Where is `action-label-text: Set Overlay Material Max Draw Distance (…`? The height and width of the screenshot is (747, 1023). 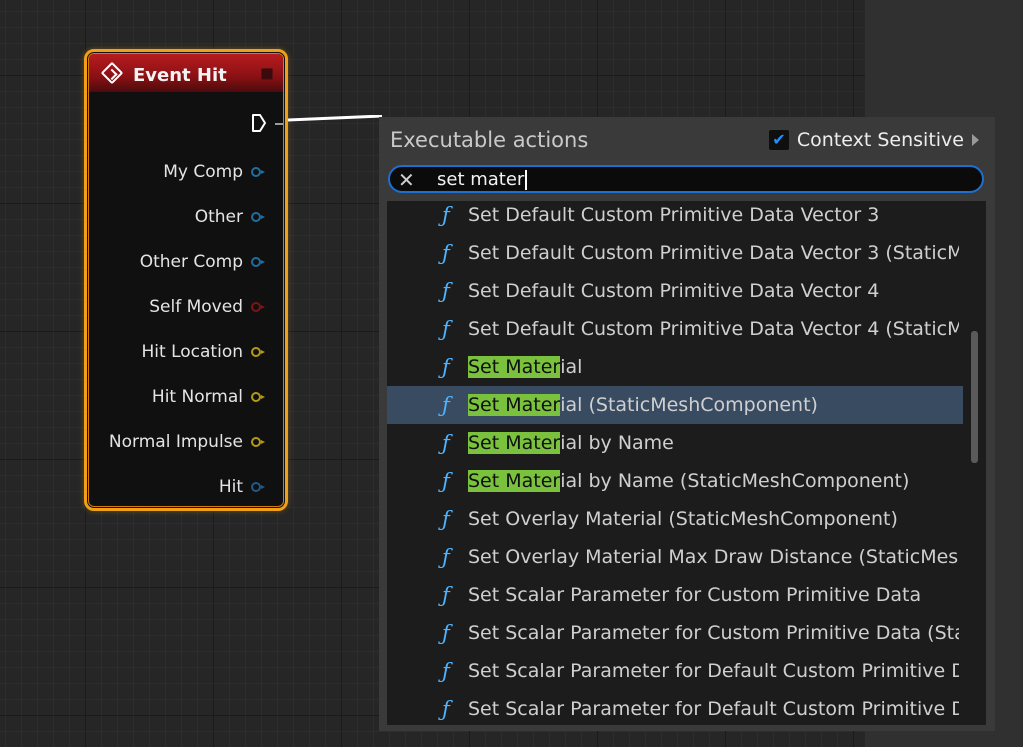
action-label-text: Set Overlay Material Max Draw Distance (… is located at coordinates (713, 557).